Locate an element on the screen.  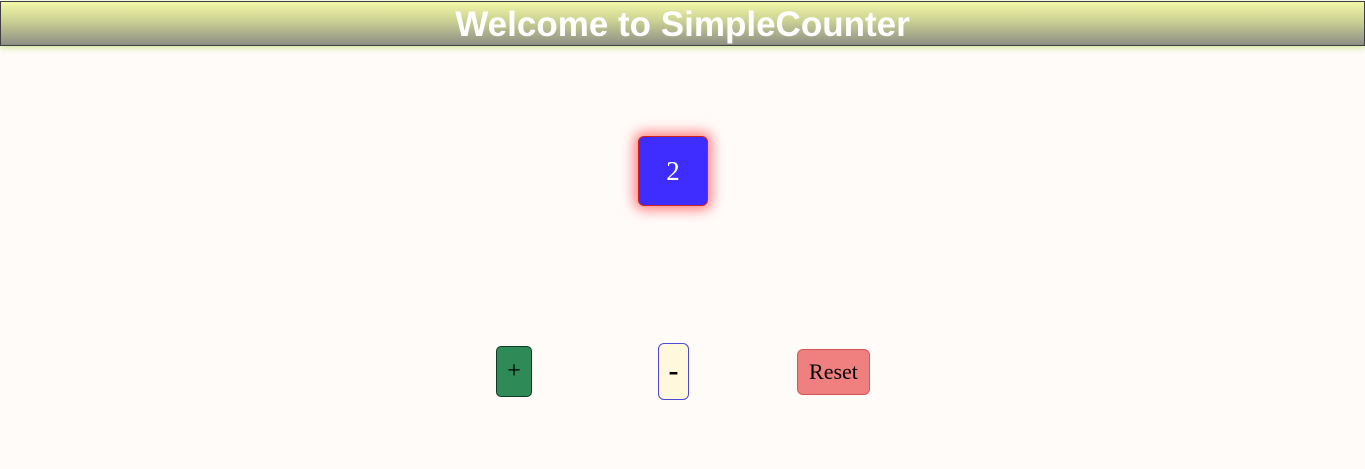
app-header: Welcome to SimpleCounter is located at coordinates (682, 23).